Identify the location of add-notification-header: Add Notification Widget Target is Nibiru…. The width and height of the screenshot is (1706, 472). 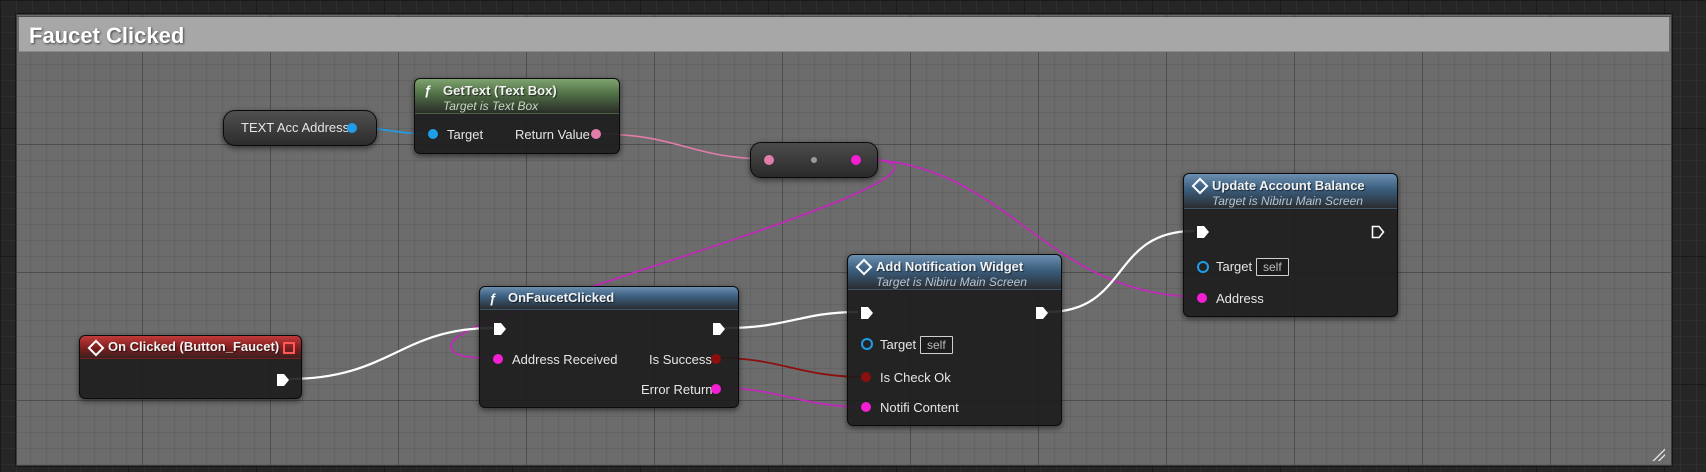
(954, 272).